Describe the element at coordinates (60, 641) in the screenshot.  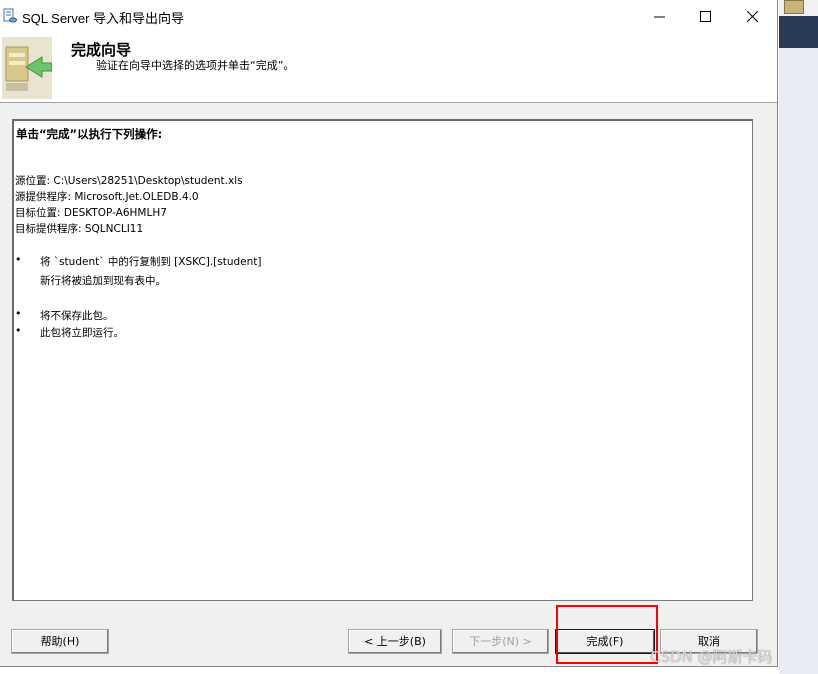
I see `help-button: 帮助(H)` at that location.